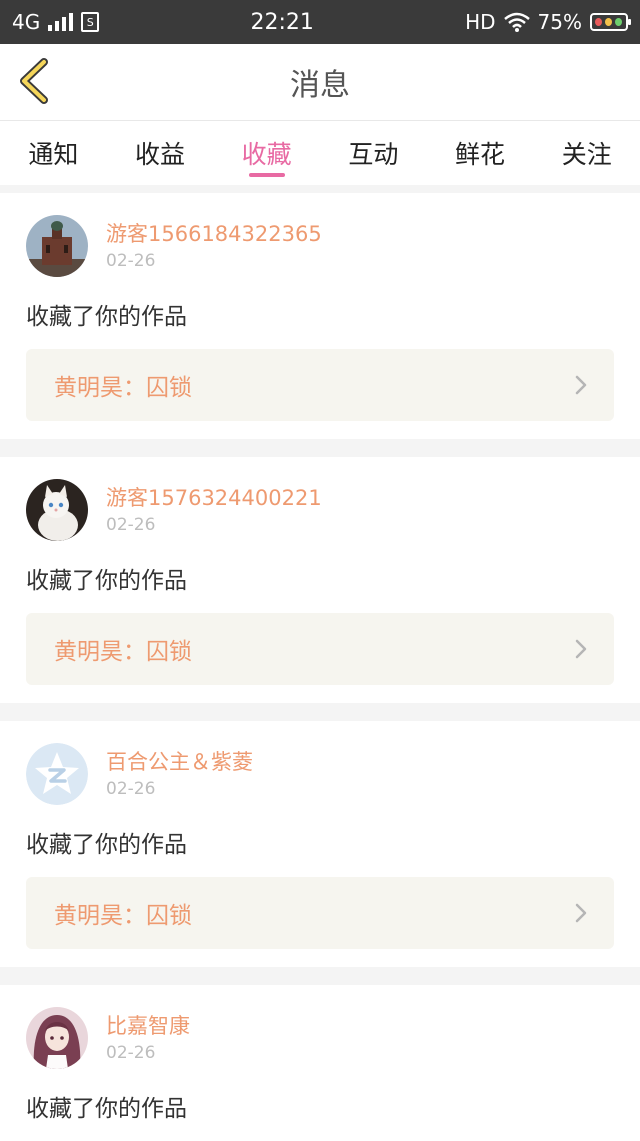 The height and width of the screenshot is (1141, 640). I want to click on hd-indicator: HD, so click(480, 22).